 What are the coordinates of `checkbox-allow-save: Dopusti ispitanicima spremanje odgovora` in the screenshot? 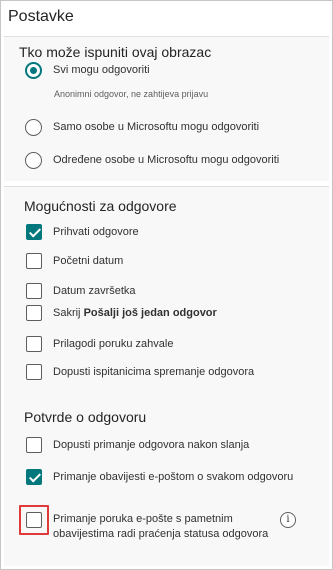 It's located at (140, 372).